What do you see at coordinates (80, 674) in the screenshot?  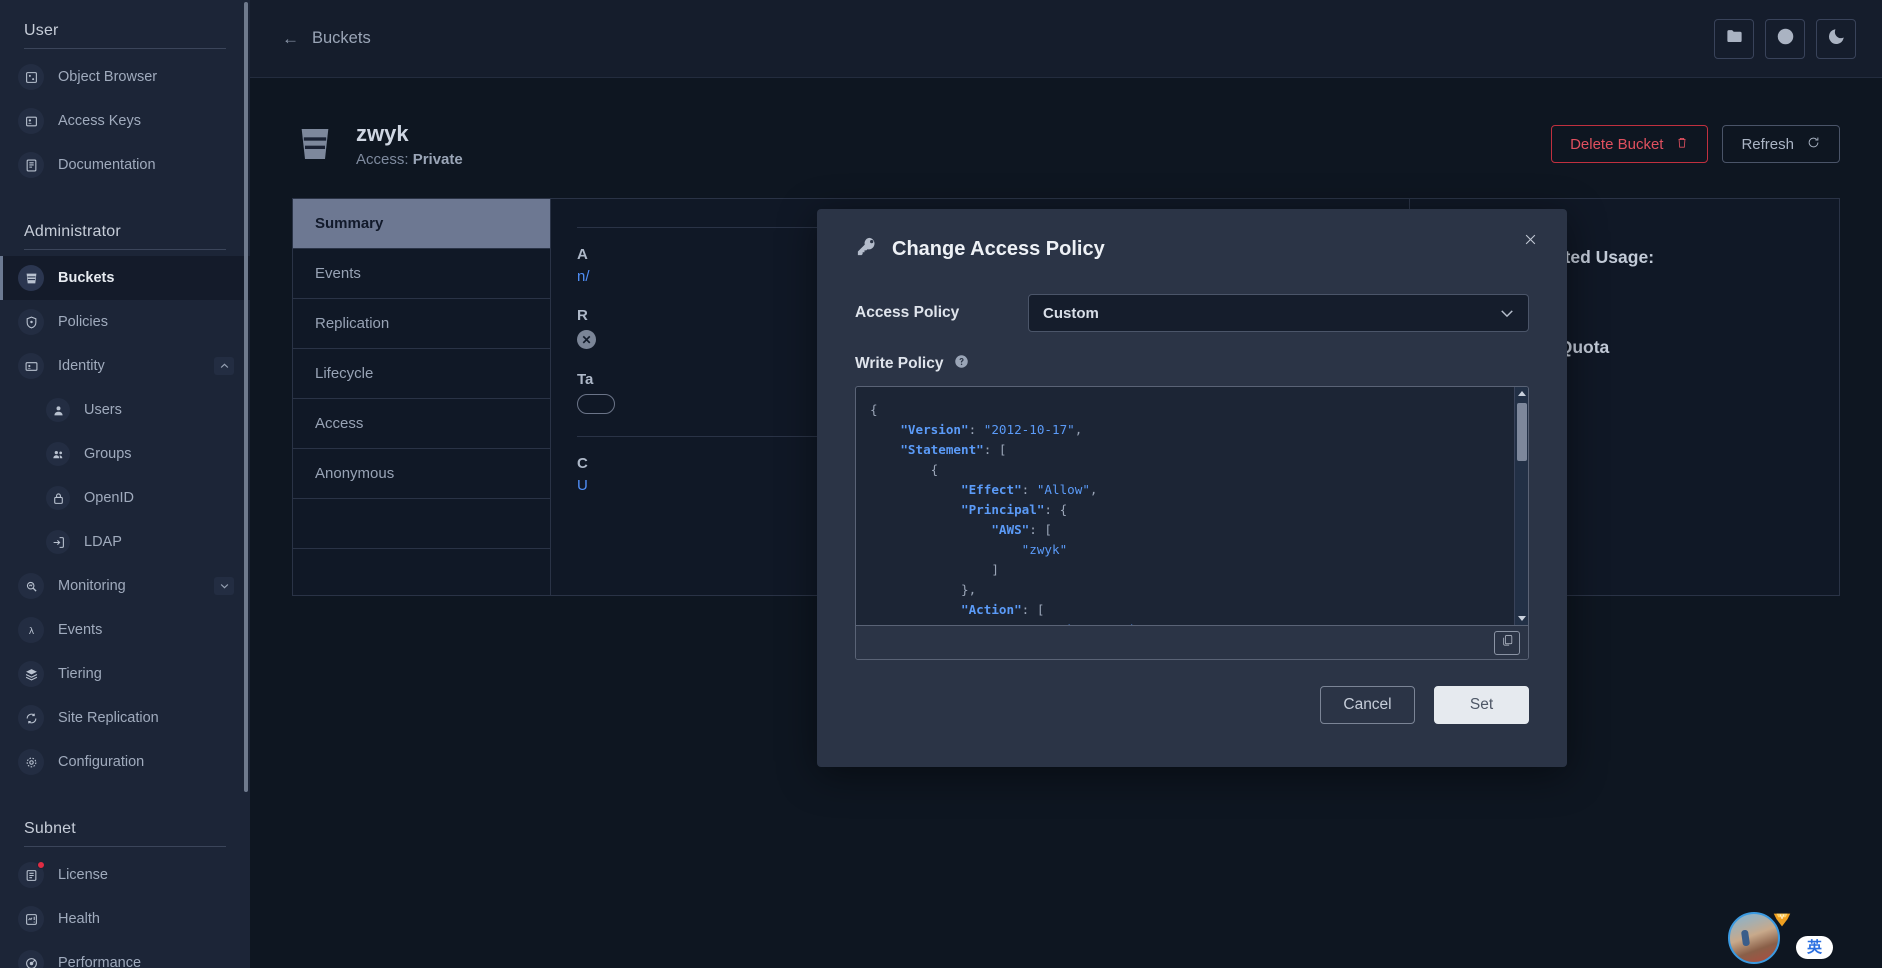 I see `sidebar-item-label: Tiering` at bounding box center [80, 674].